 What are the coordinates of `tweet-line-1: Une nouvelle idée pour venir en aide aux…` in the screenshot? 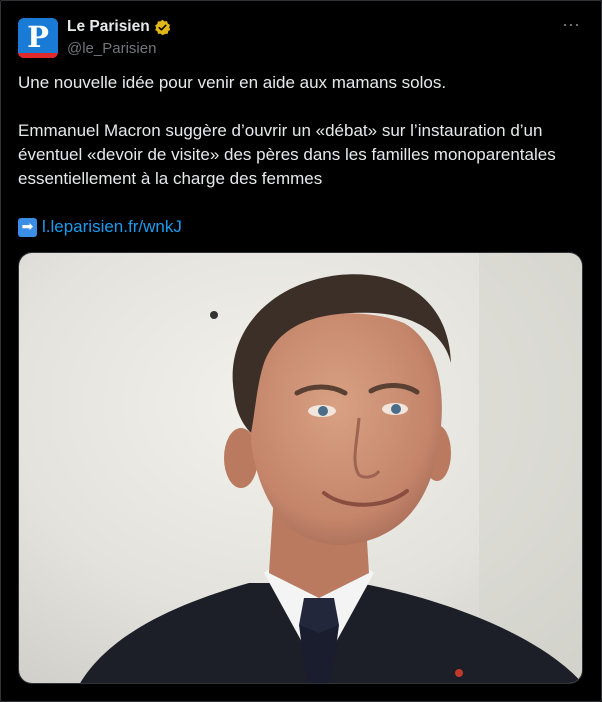 It's located at (232, 82).